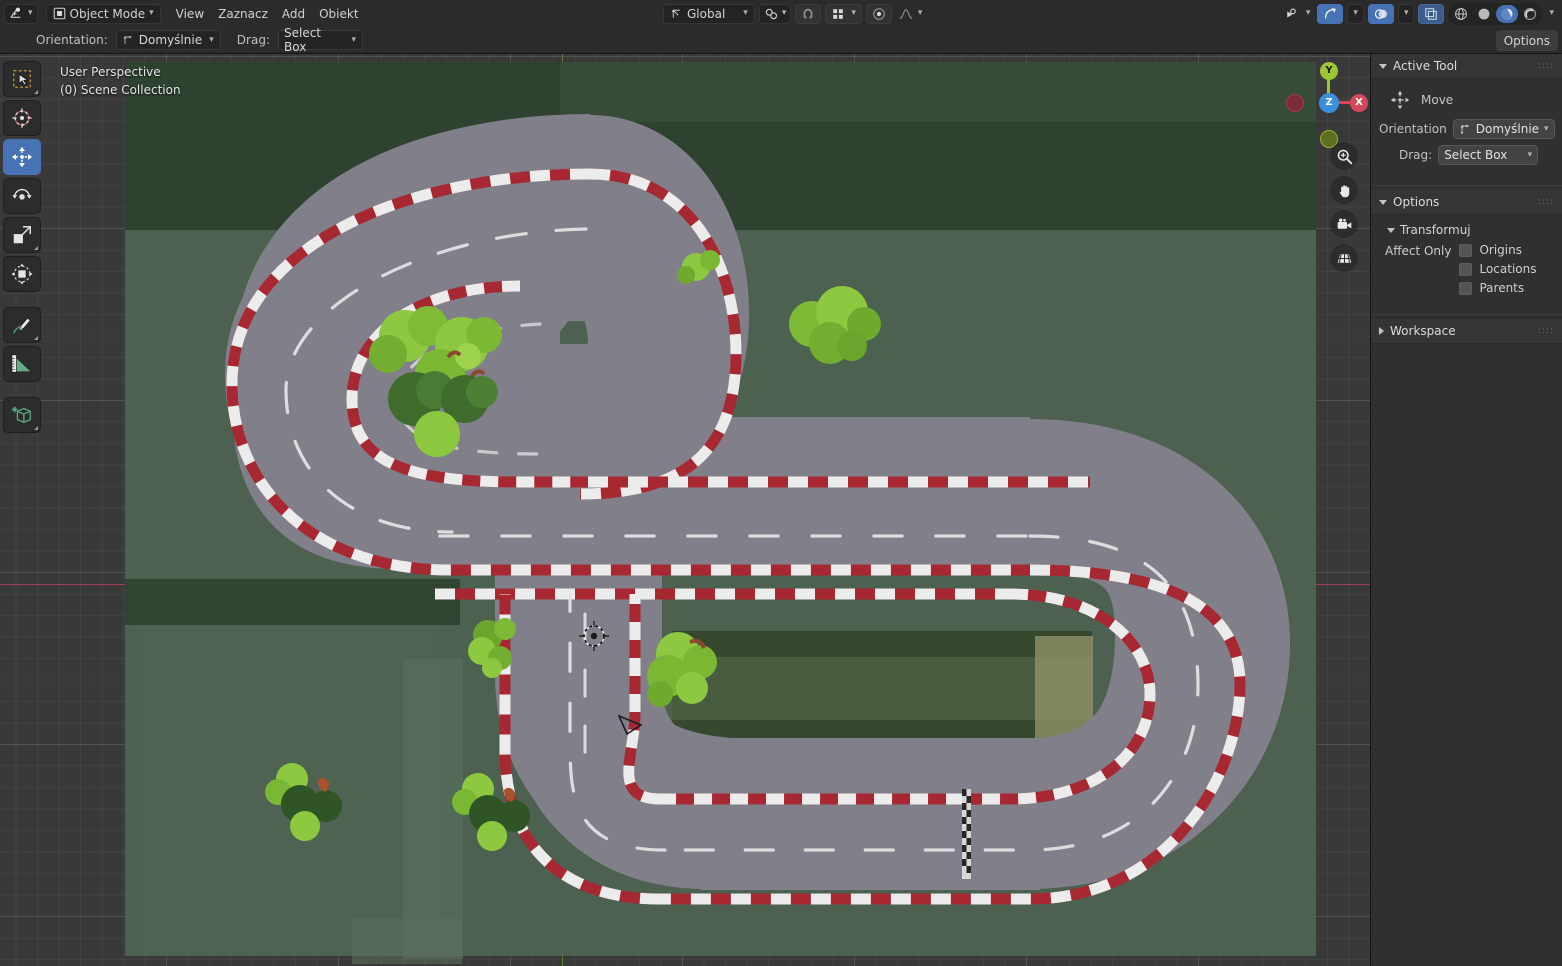 This screenshot has height=966, width=1562. I want to click on shading-solid-button, so click(1484, 14).